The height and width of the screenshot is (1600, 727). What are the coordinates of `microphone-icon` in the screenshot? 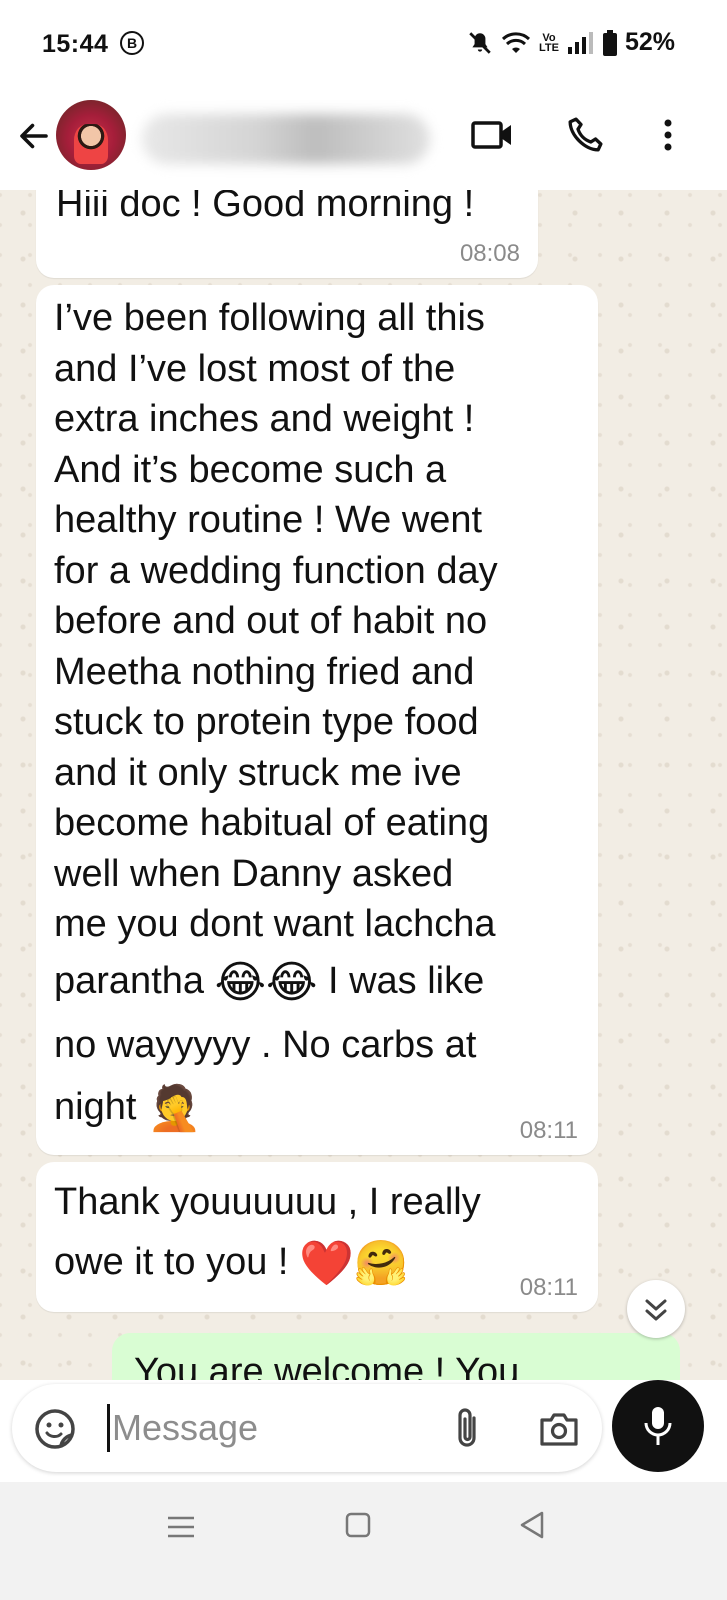 It's located at (658, 1426).